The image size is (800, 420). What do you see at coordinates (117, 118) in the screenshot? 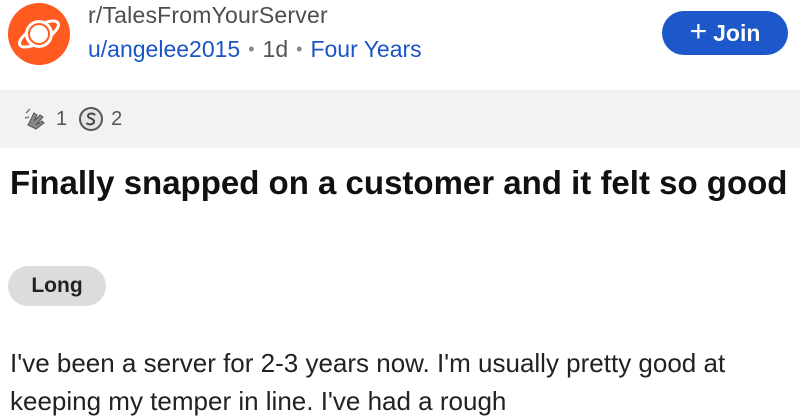
I see `award-count: 2` at bounding box center [117, 118].